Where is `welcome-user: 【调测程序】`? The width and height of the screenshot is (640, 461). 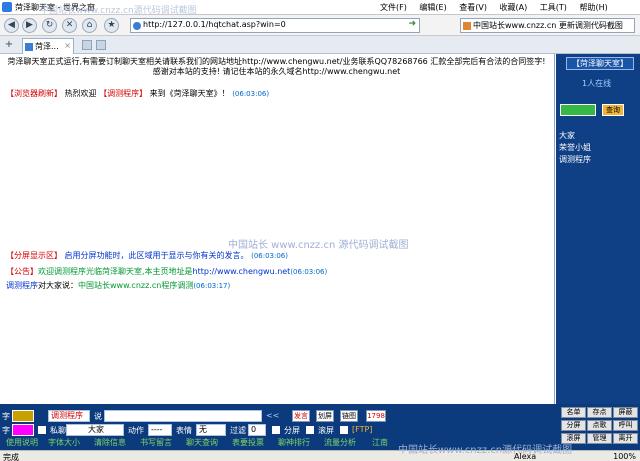
welcome-user: 【调测程序】 is located at coordinates (123, 93).